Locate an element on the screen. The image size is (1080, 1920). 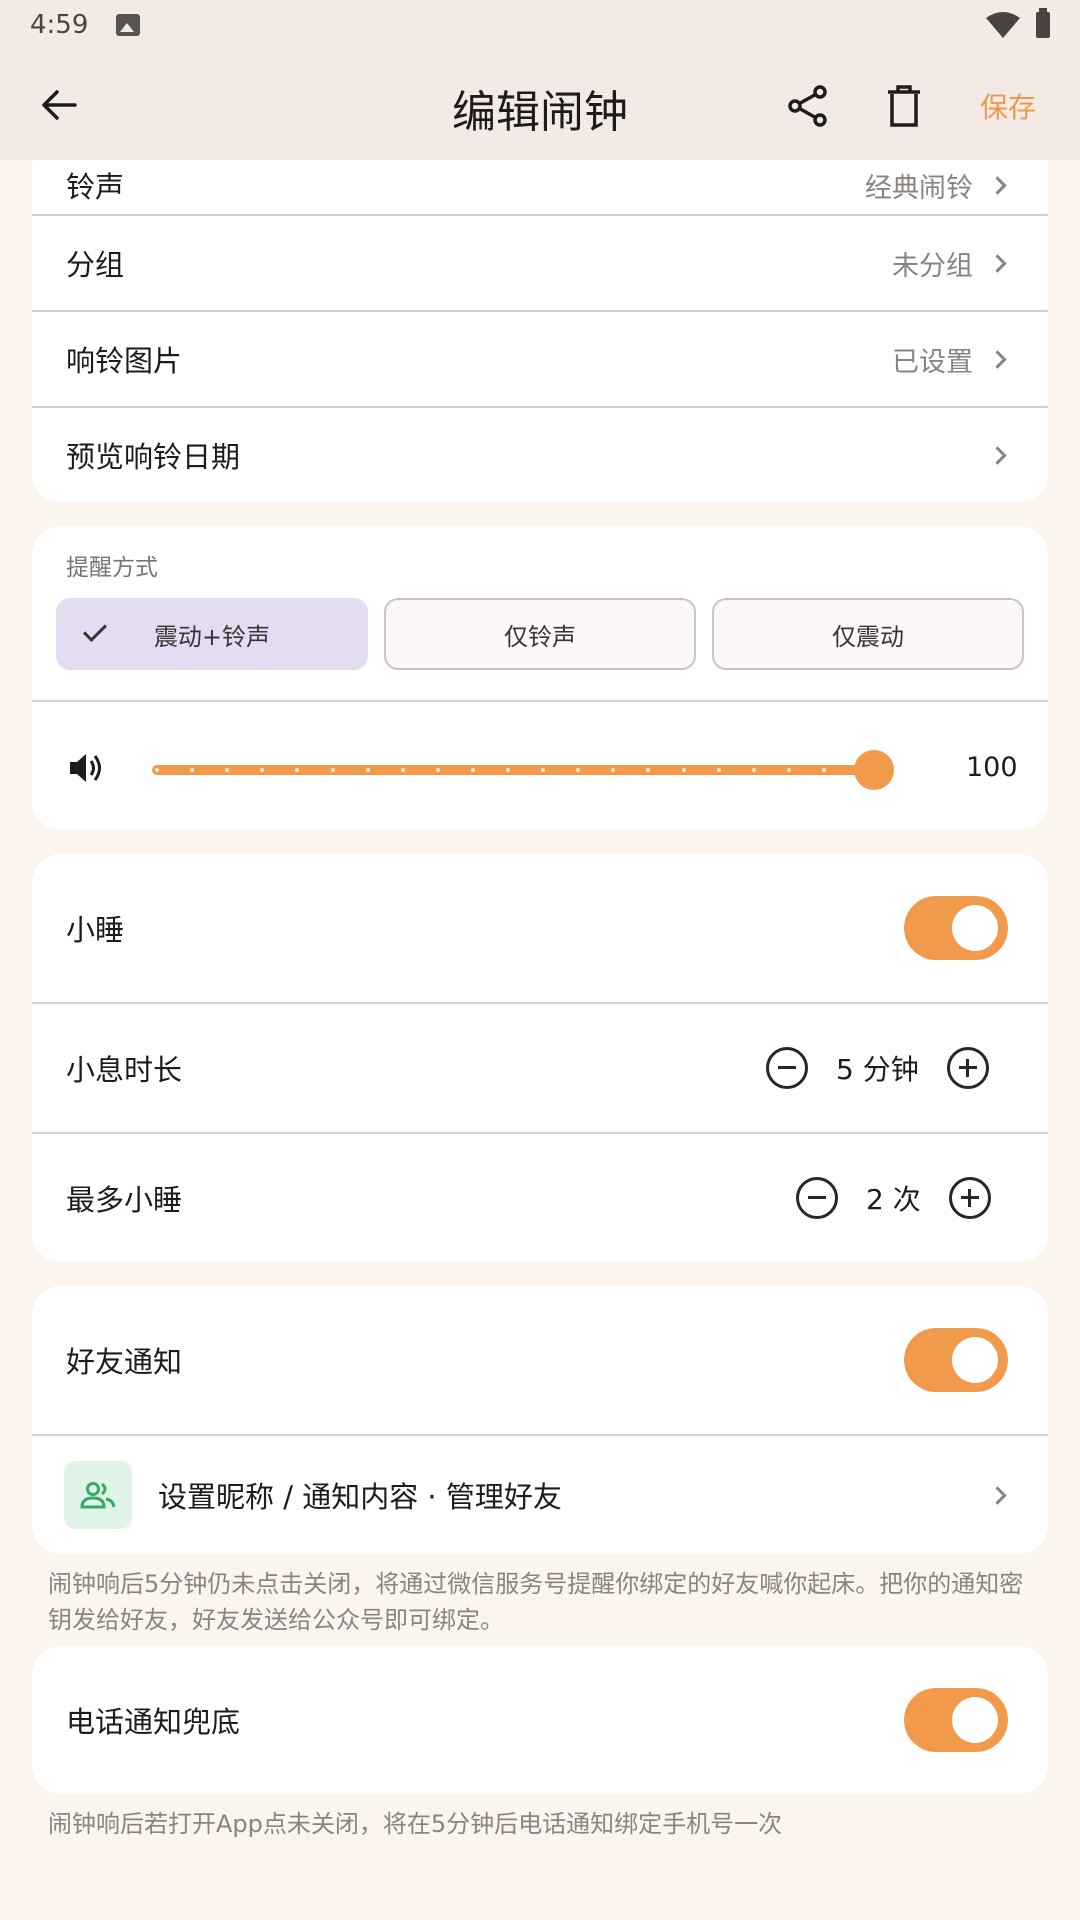
volume-icon is located at coordinates (85, 768).